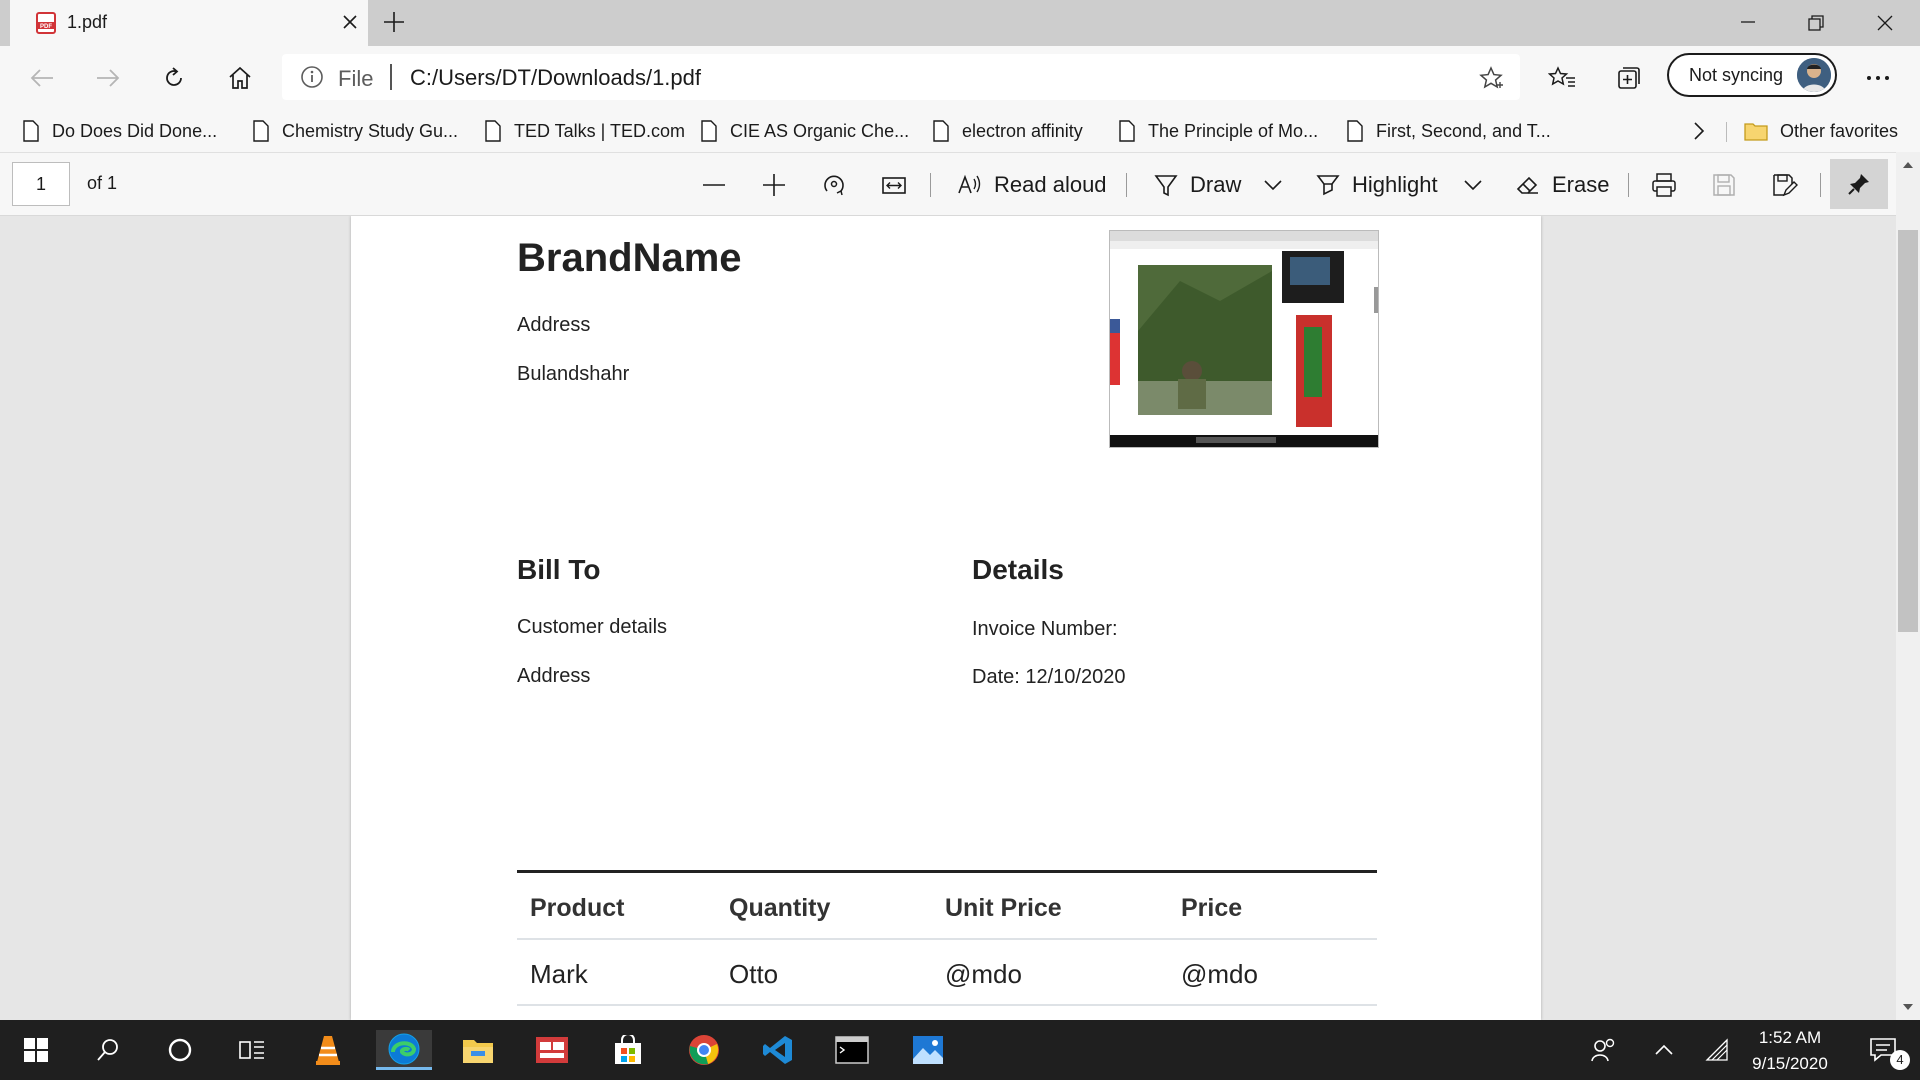 The height and width of the screenshot is (1080, 1920). What do you see at coordinates (554, 676) in the screenshot?
I see `customer-address: Address` at bounding box center [554, 676].